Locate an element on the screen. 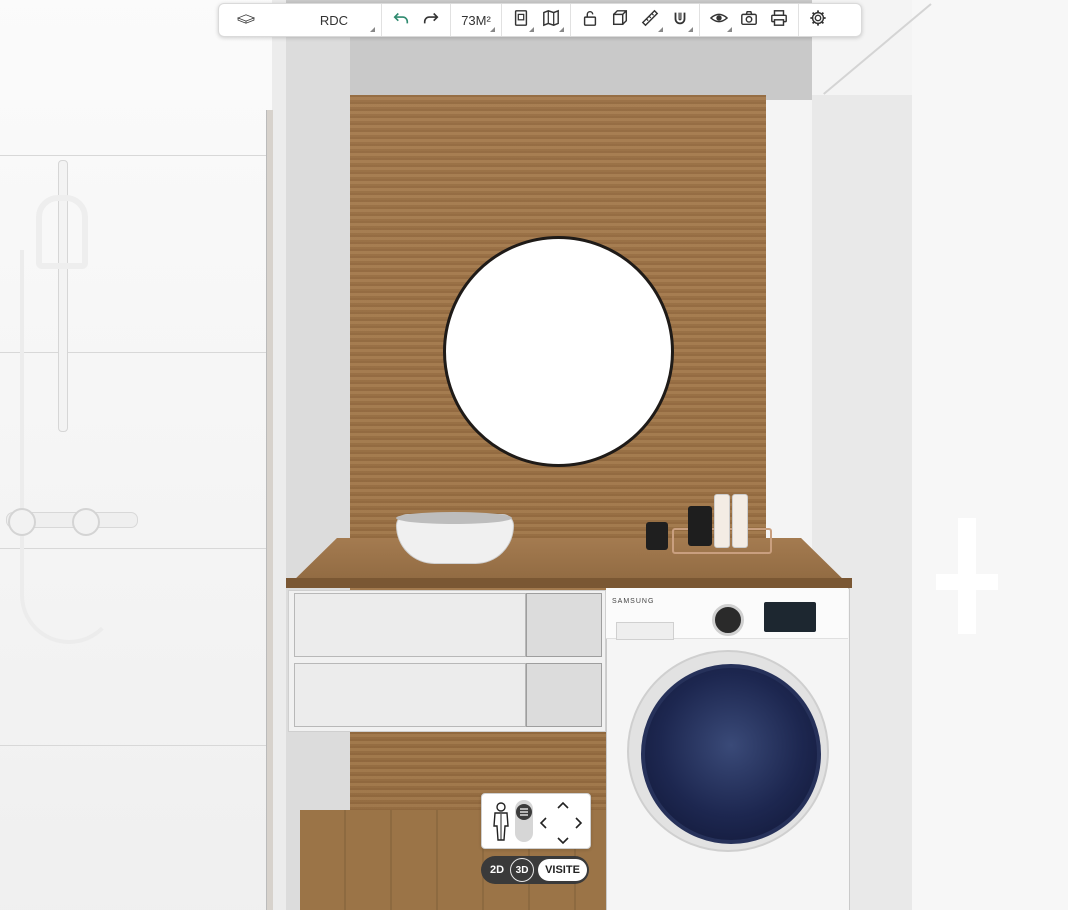  area-button: 73M² is located at coordinates (476, 20).